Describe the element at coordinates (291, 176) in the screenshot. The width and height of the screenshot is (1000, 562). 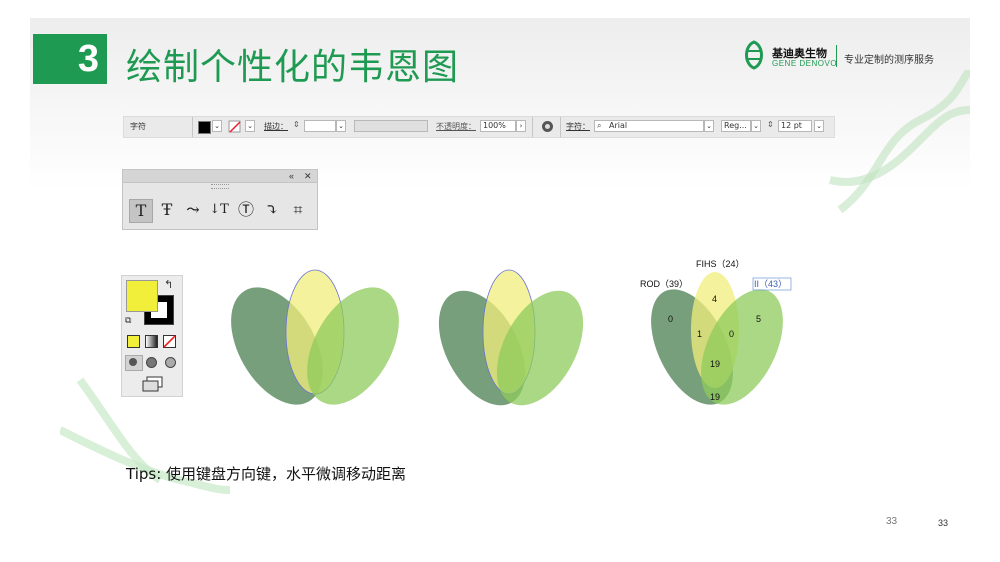
I see `collapse-panel-icon: «` at that location.